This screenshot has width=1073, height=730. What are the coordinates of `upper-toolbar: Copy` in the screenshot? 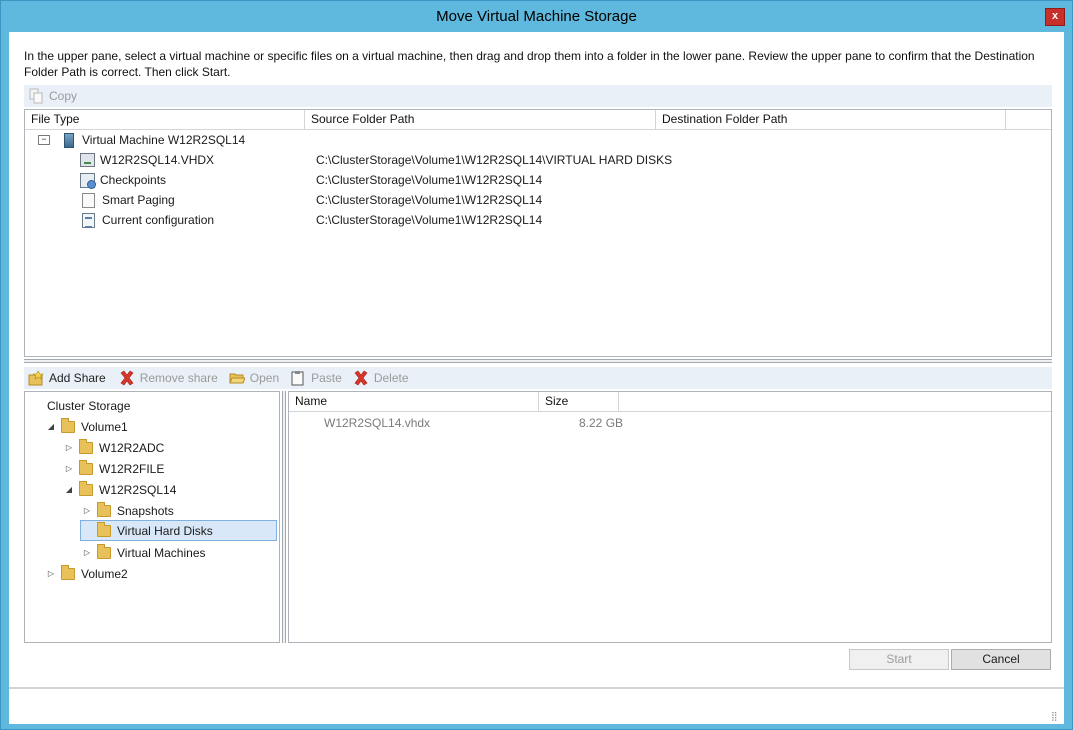 It's located at (538, 96).